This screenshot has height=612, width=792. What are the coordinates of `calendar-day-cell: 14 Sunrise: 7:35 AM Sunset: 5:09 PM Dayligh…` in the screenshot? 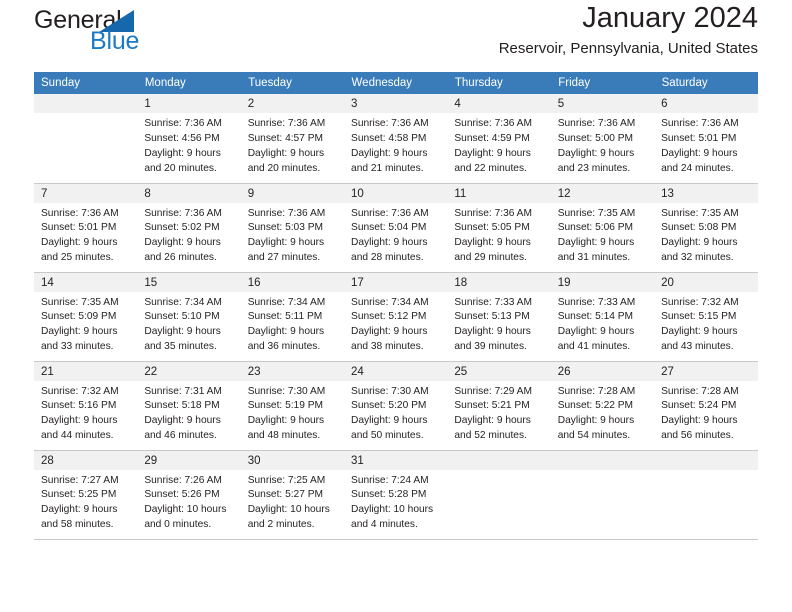 It's located at (86, 317).